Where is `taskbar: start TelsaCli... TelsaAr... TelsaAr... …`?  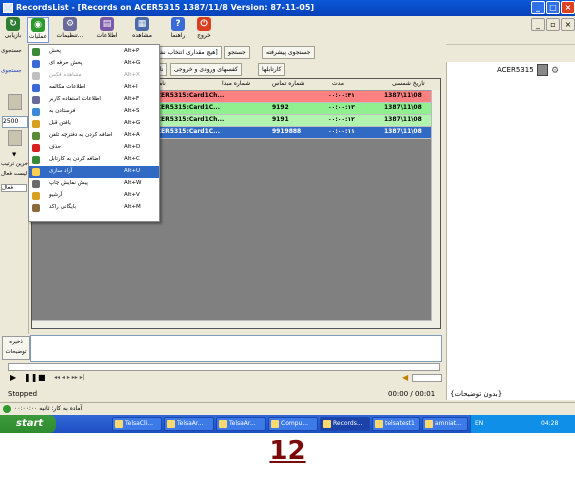
taskbar: start TelsaCli... TelsaAr... TelsaAr... … is located at coordinates (287, 424).